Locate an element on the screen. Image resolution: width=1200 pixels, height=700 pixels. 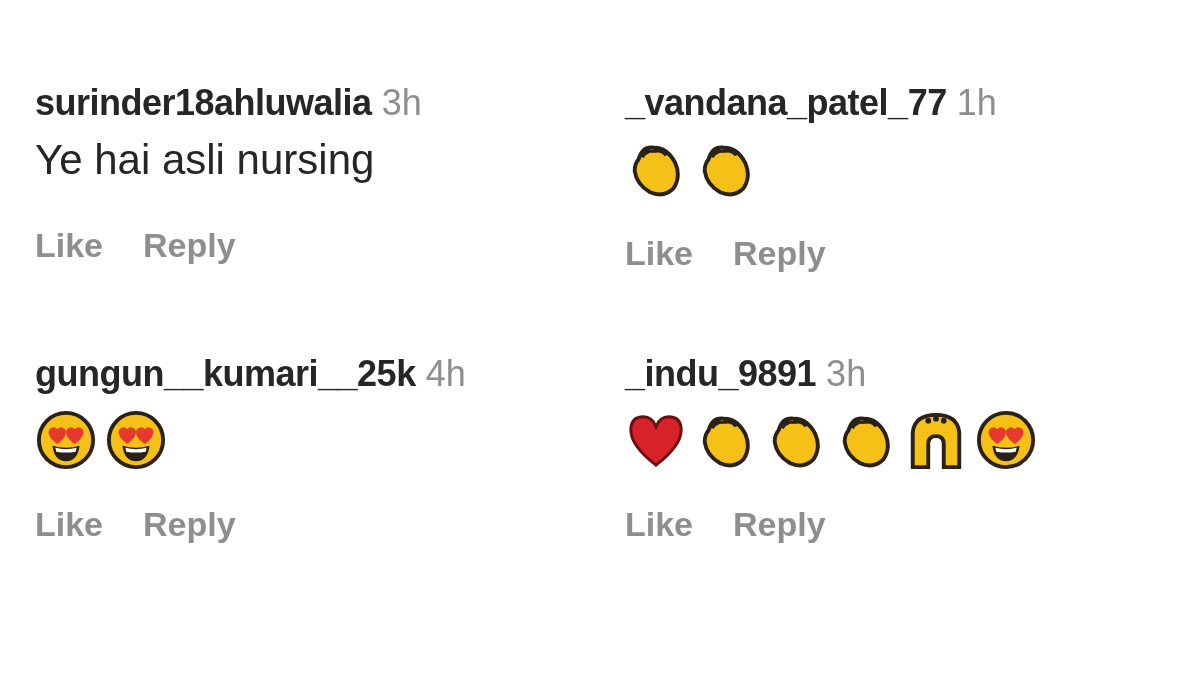
comment-text: Ye hai asli nursing is located at coordinates (205, 160).